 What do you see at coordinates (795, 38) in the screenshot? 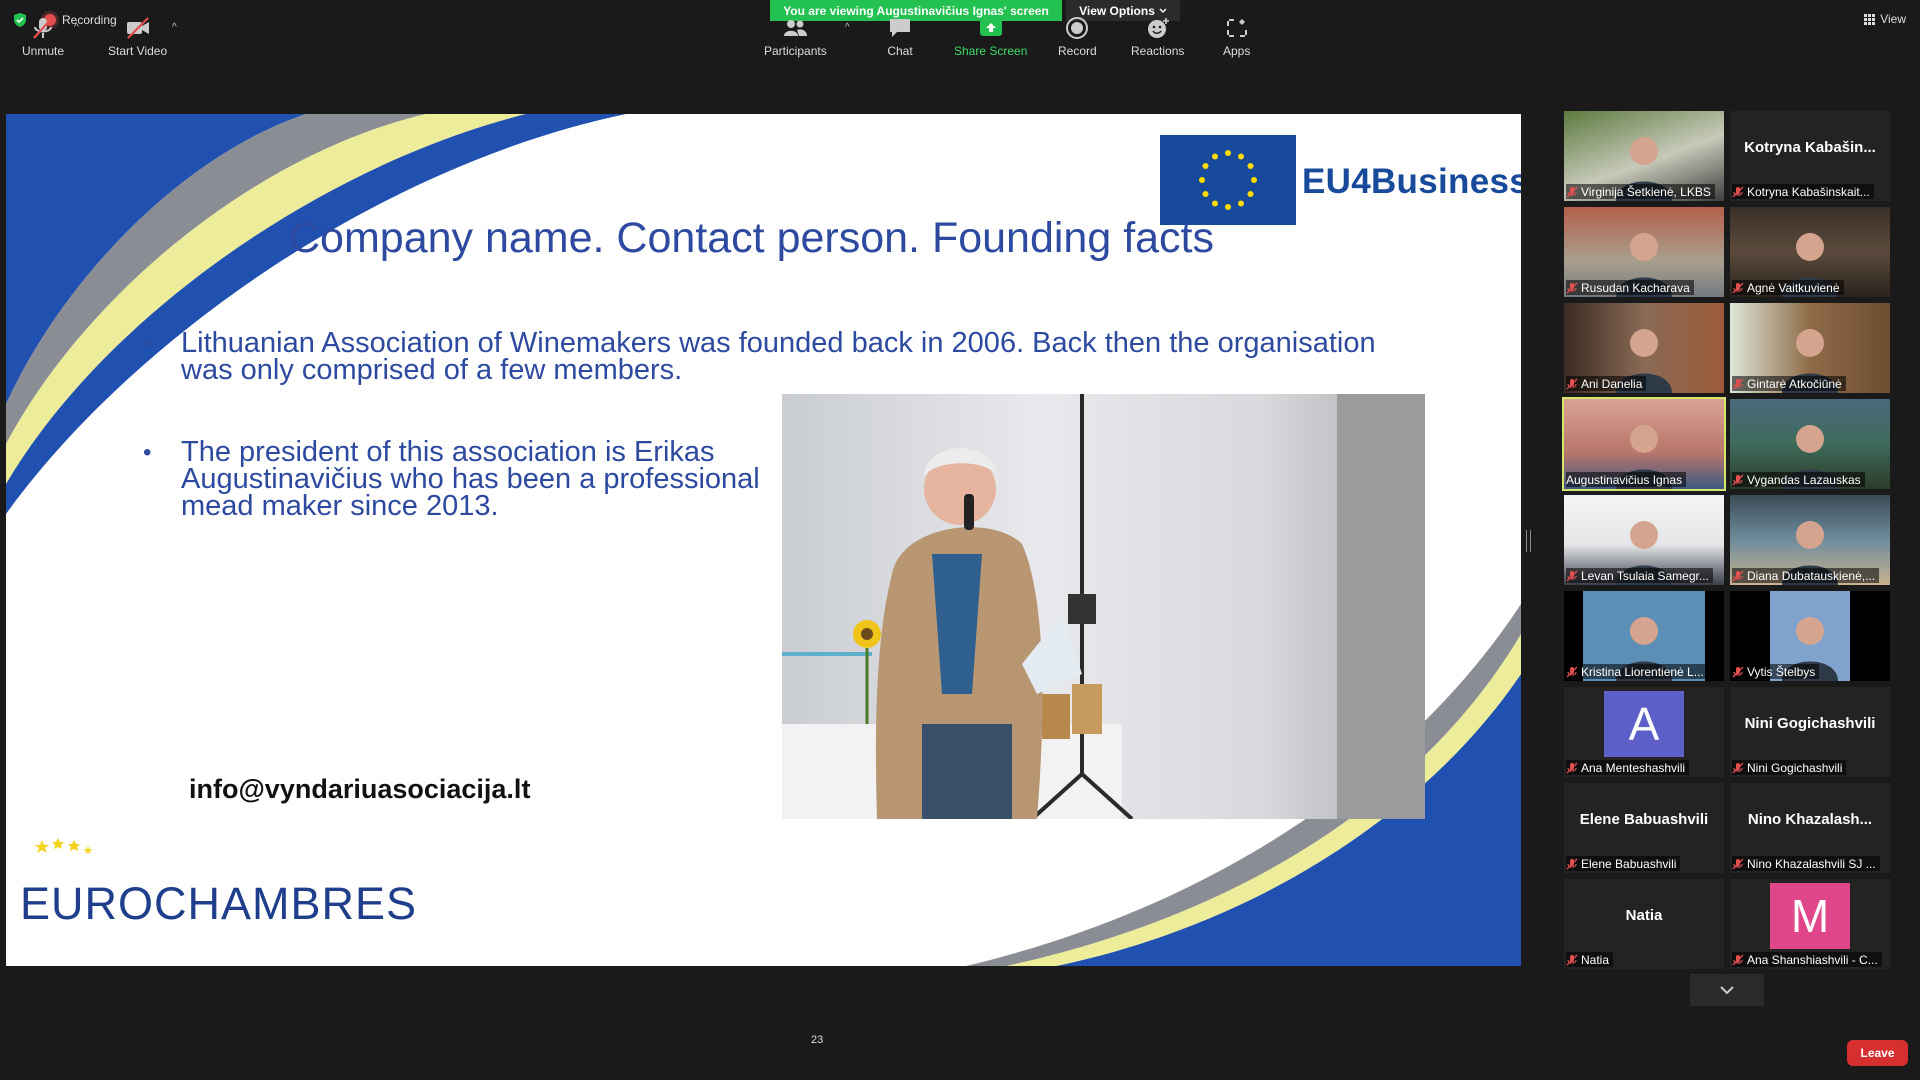
I see `participants-button: Participants` at bounding box center [795, 38].